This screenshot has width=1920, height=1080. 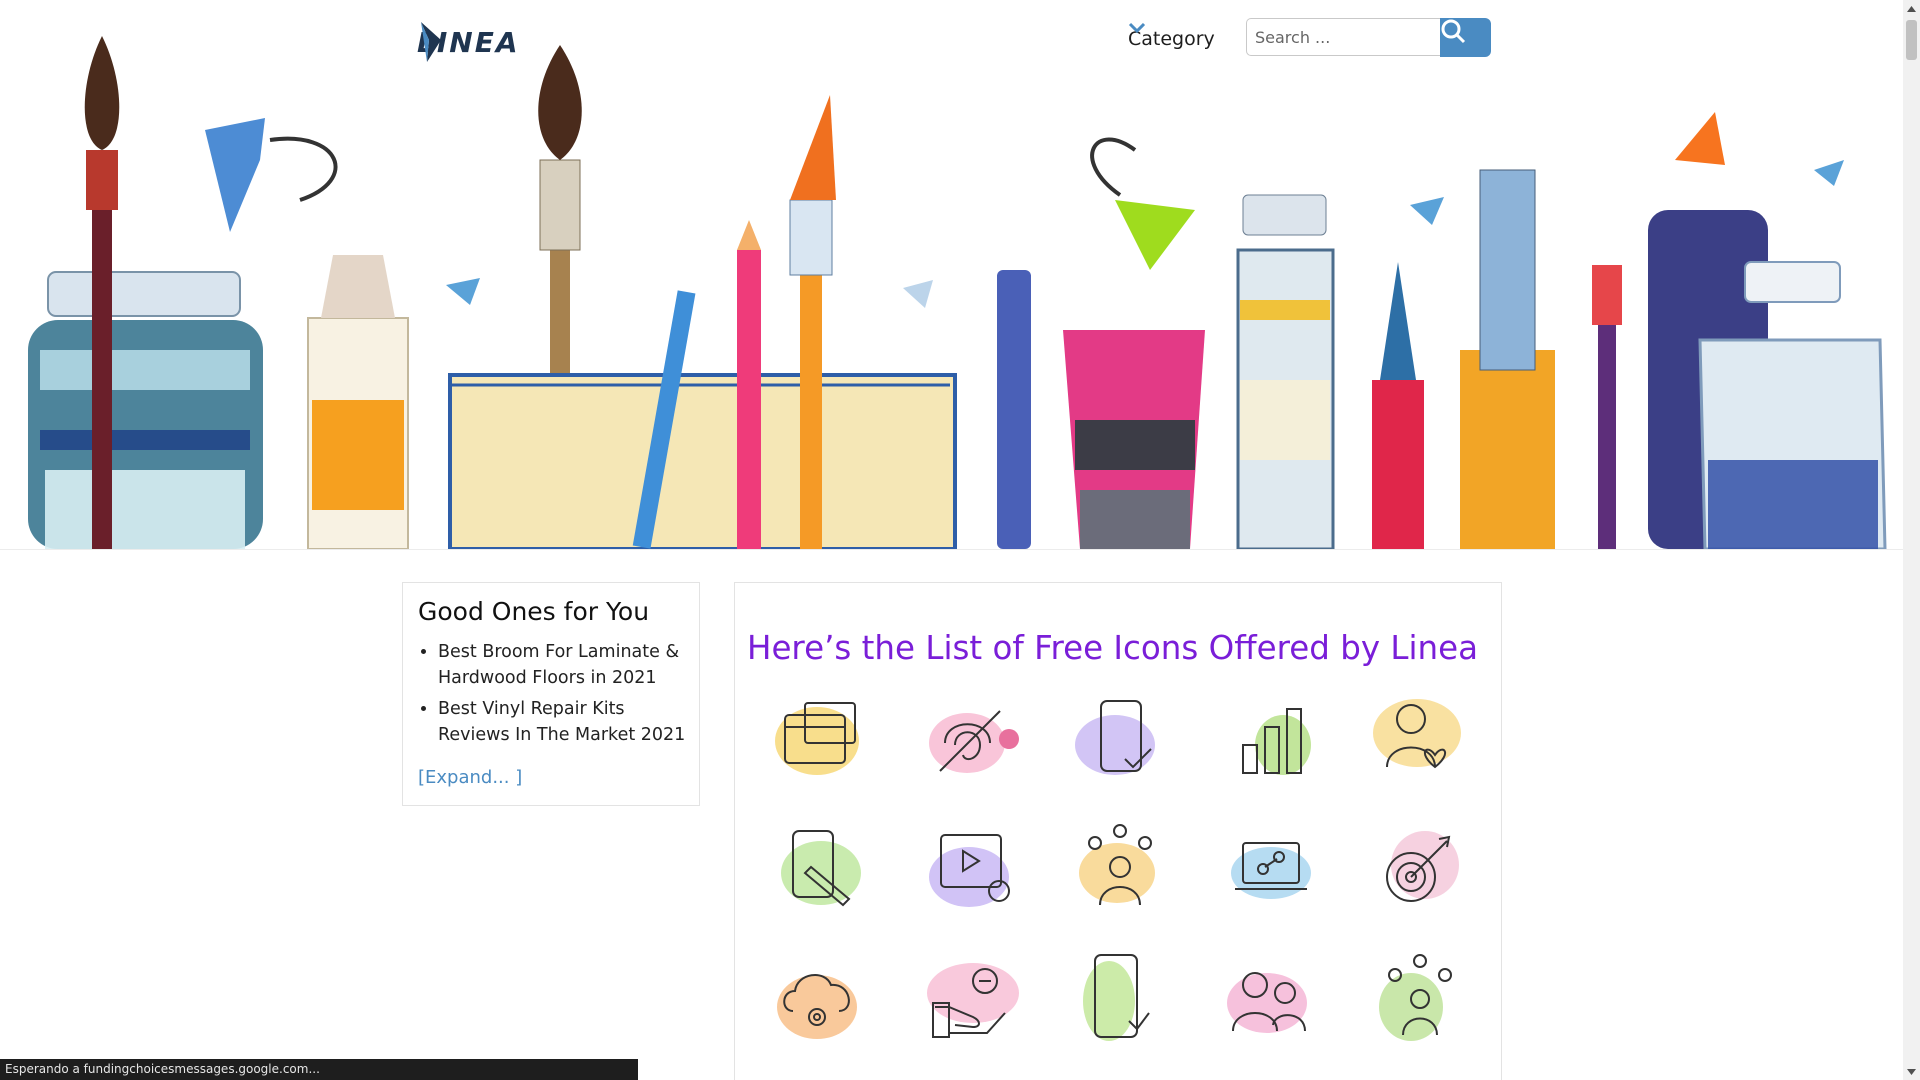 I want to click on search-icon, so click(x=1453, y=31).